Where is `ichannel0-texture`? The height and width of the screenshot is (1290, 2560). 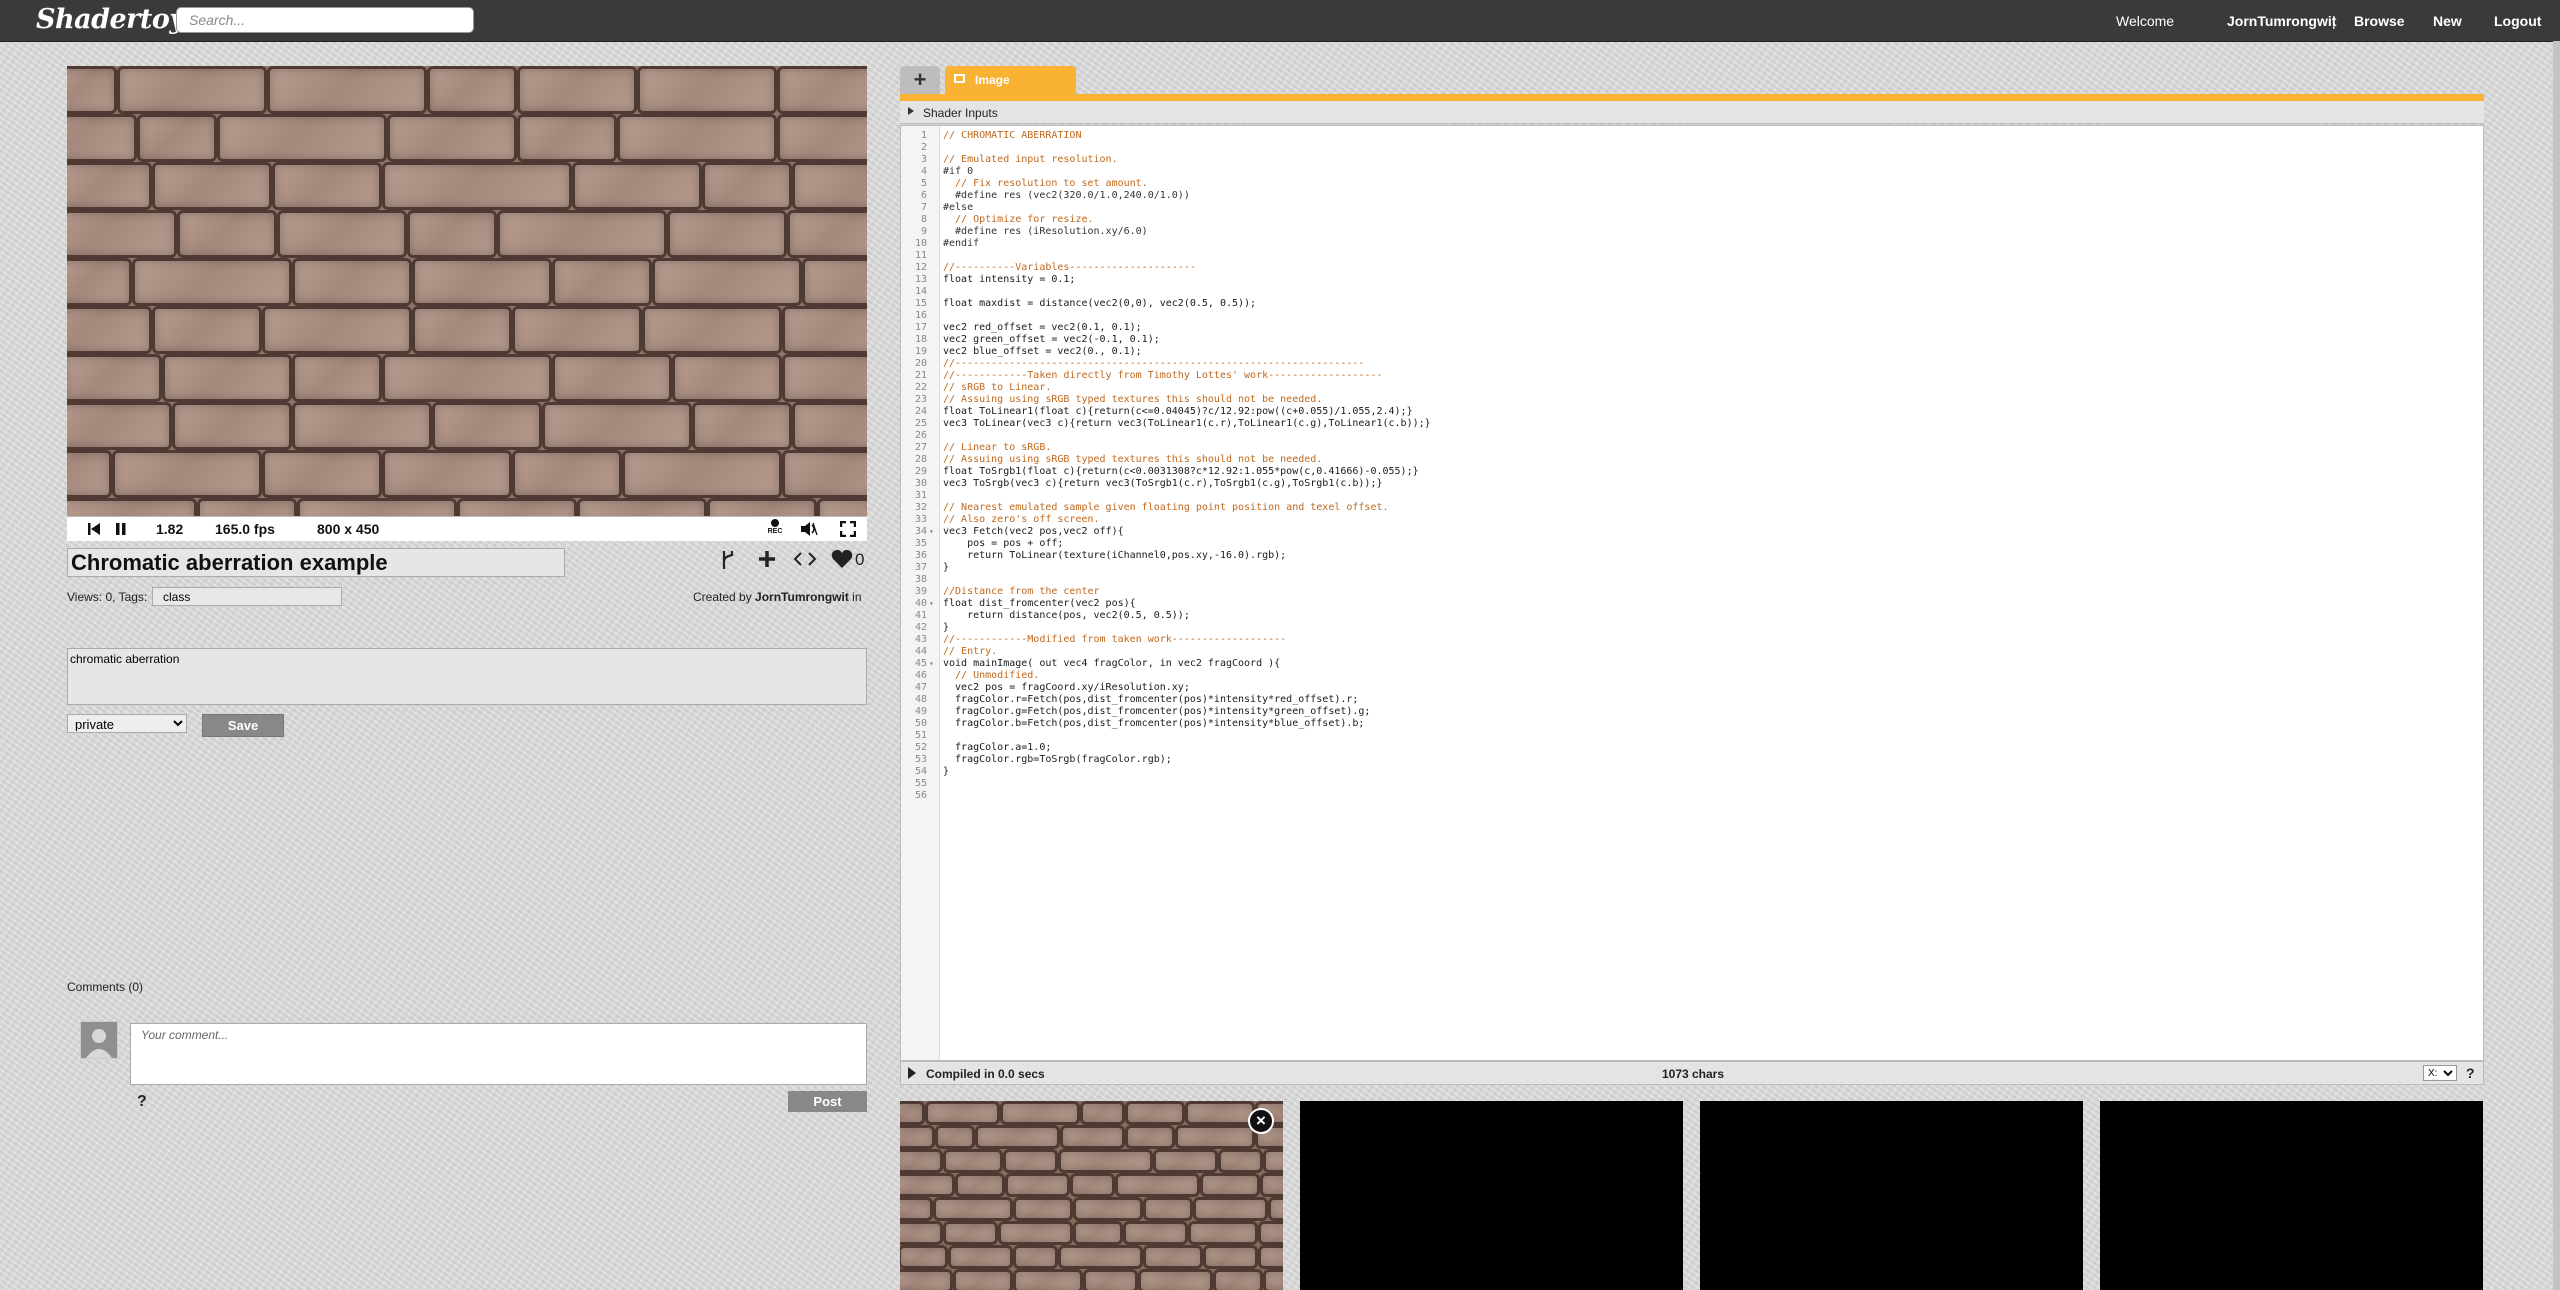
ichannel0-texture is located at coordinates (1091, 1195).